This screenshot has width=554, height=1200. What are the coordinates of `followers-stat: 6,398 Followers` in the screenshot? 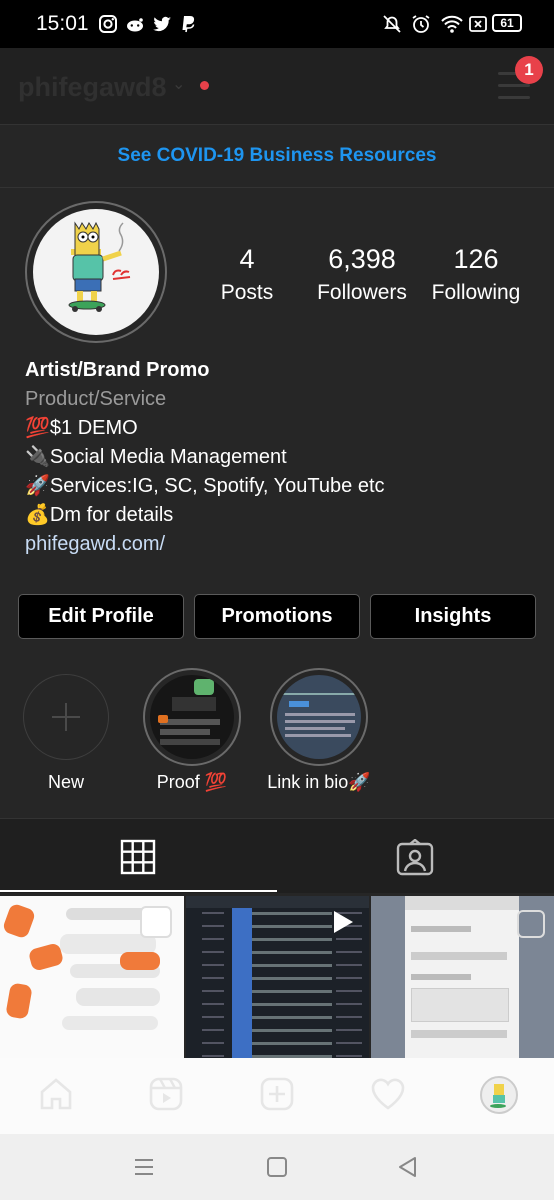 It's located at (362, 274).